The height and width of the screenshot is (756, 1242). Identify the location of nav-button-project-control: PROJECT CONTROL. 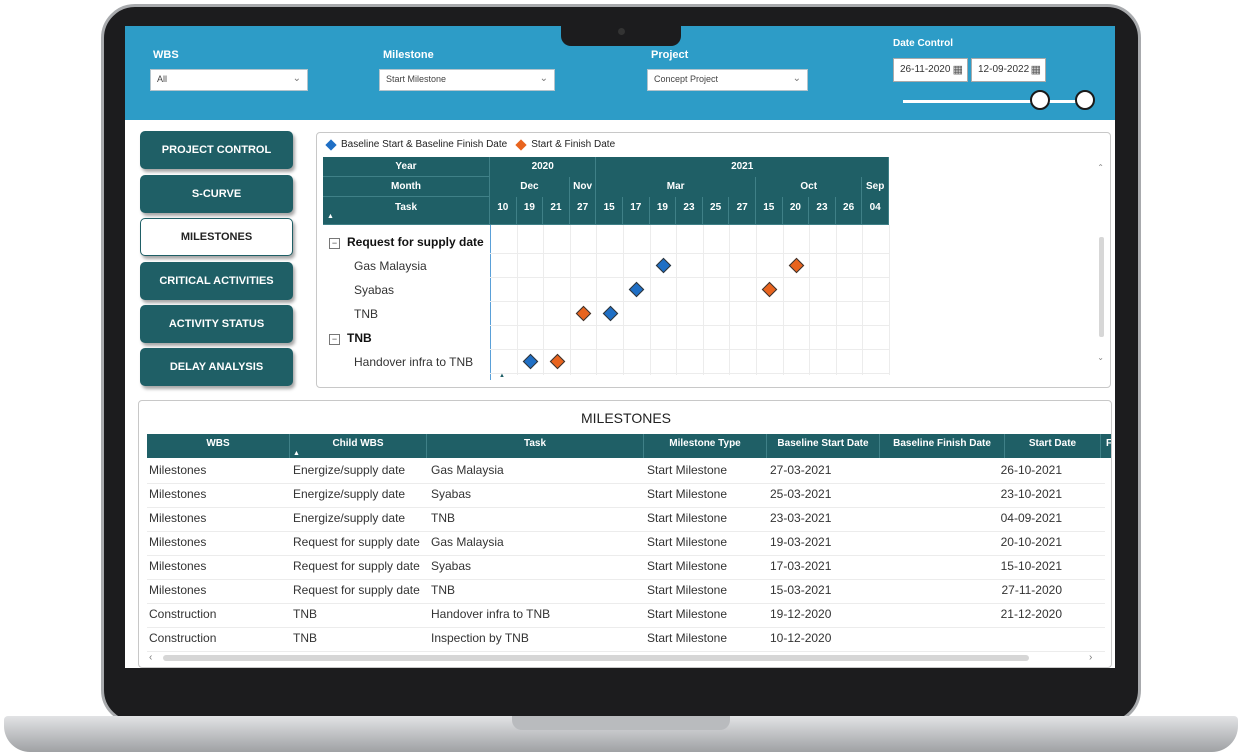
(216, 150).